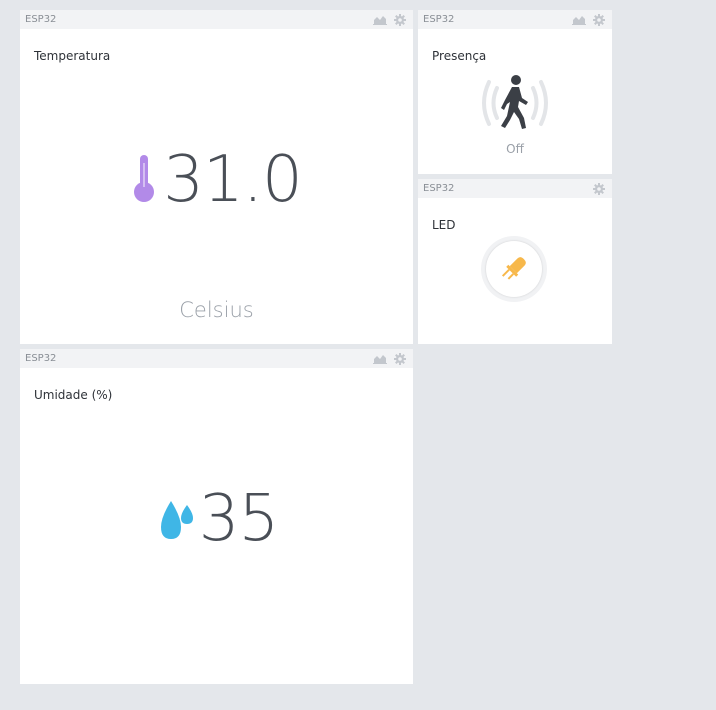  Describe the element at coordinates (459, 56) in the screenshot. I see `widget-title: Presença` at that location.